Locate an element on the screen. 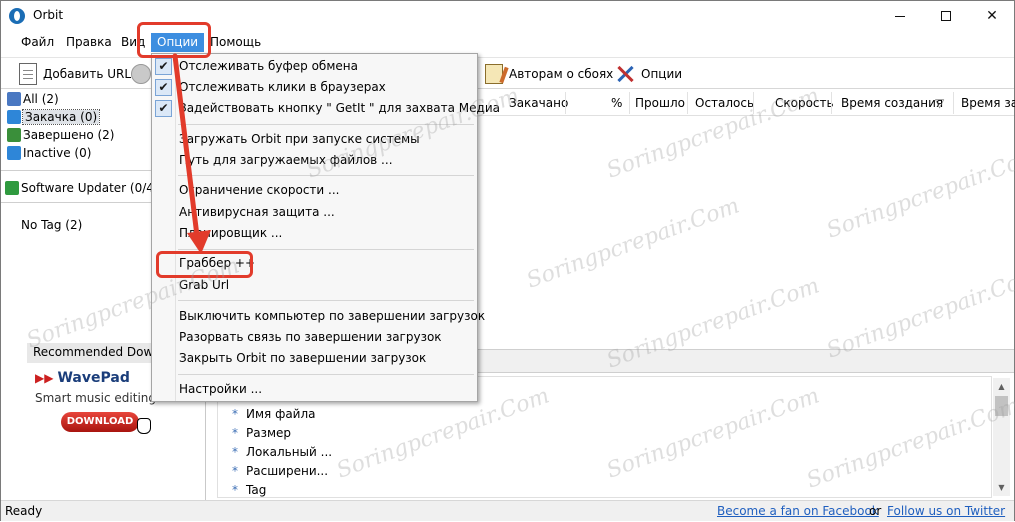 The width and height of the screenshot is (1015, 522). menu-item-label: Закрыть Orbit по завершении загрузок is located at coordinates (303, 358).